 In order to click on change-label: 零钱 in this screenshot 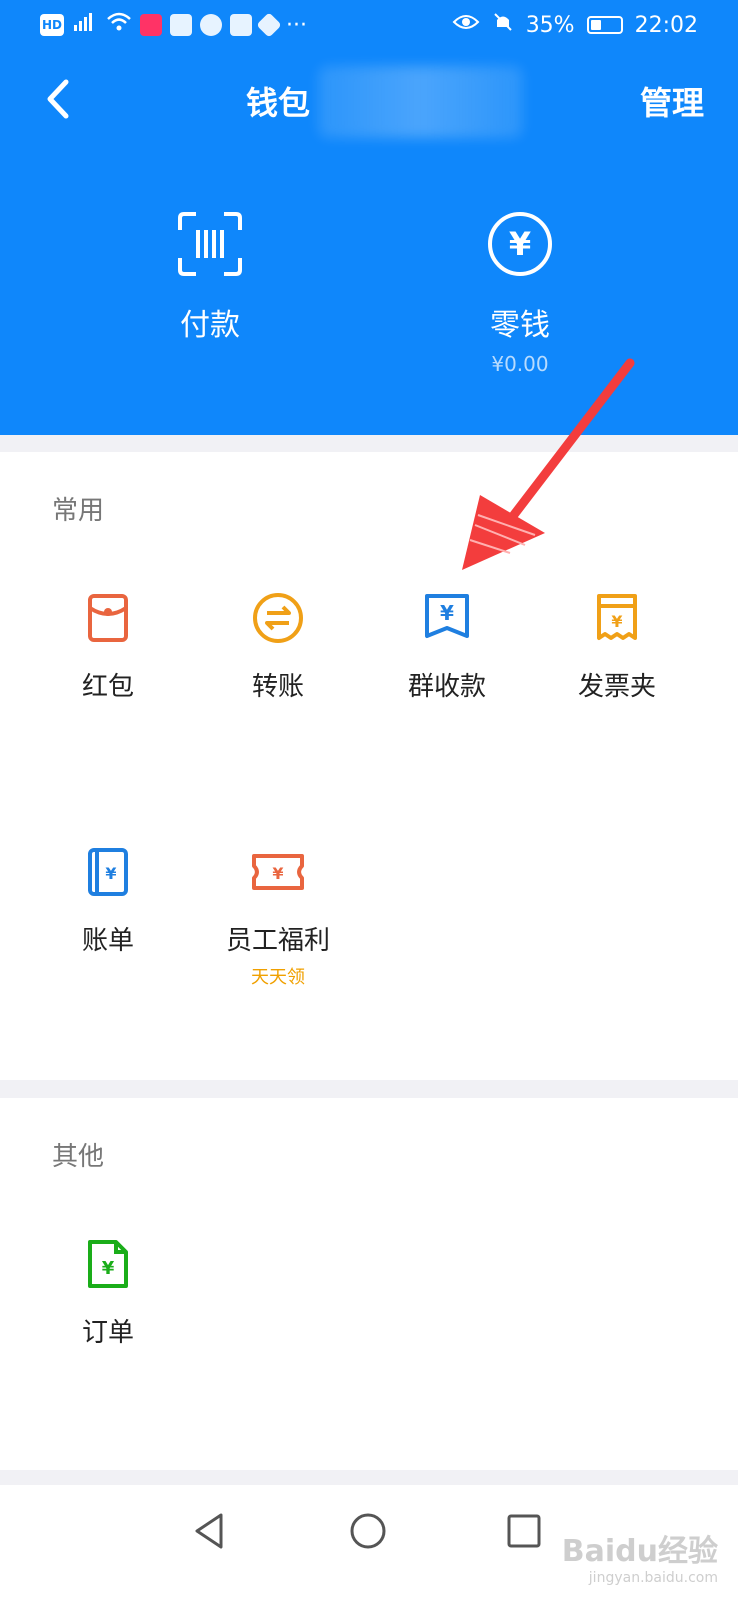, I will do `click(520, 325)`.